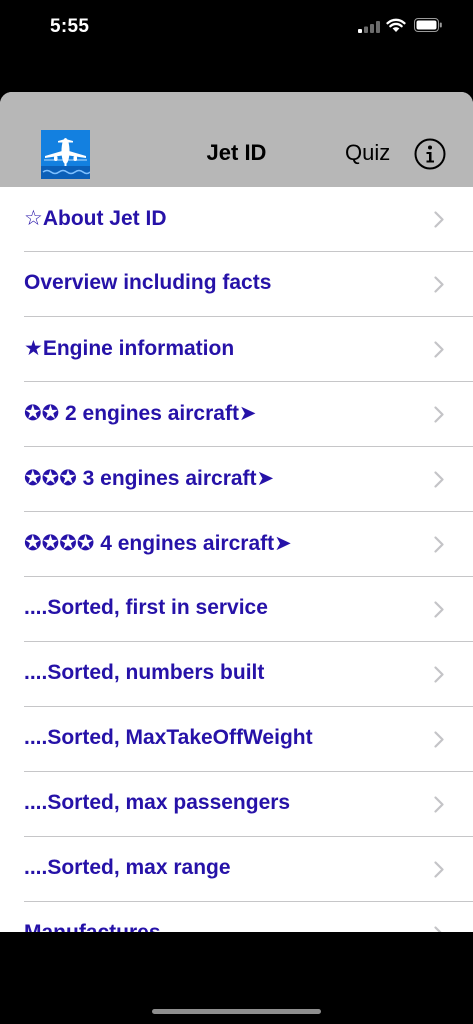  What do you see at coordinates (158, 543) in the screenshot?
I see `list-item-label: ✪✪✪✪ 4 engines aircraft➤` at bounding box center [158, 543].